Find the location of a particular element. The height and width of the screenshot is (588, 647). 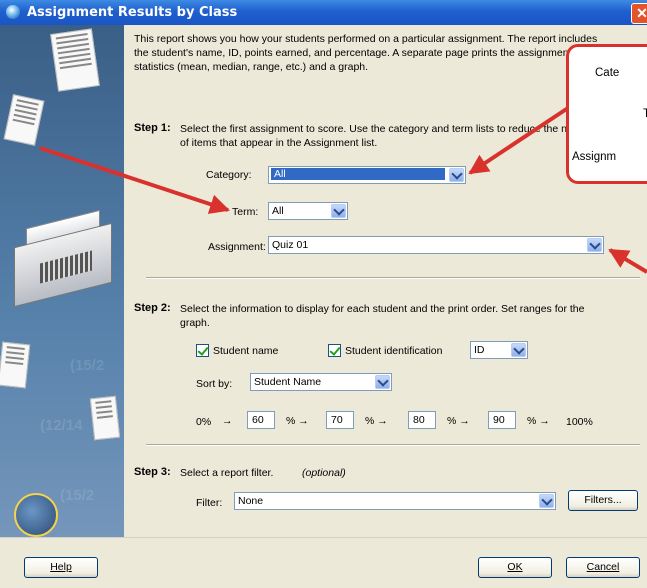

step3-optional: (optional) is located at coordinates (324, 473).